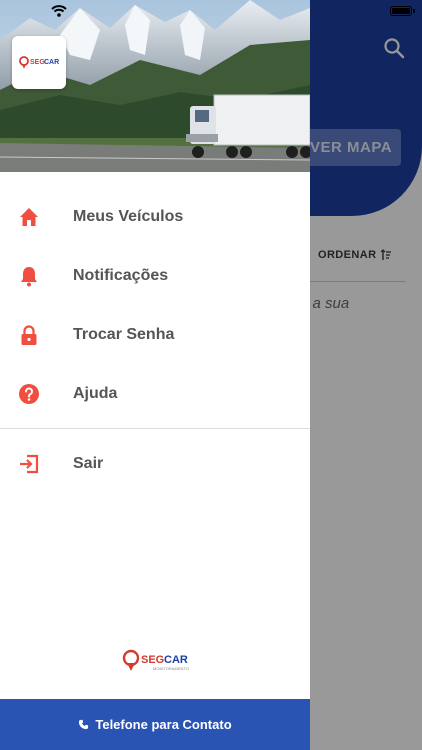 This screenshot has height=750, width=422. I want to click on menu-item-label: Notificações, so click(121, 275).